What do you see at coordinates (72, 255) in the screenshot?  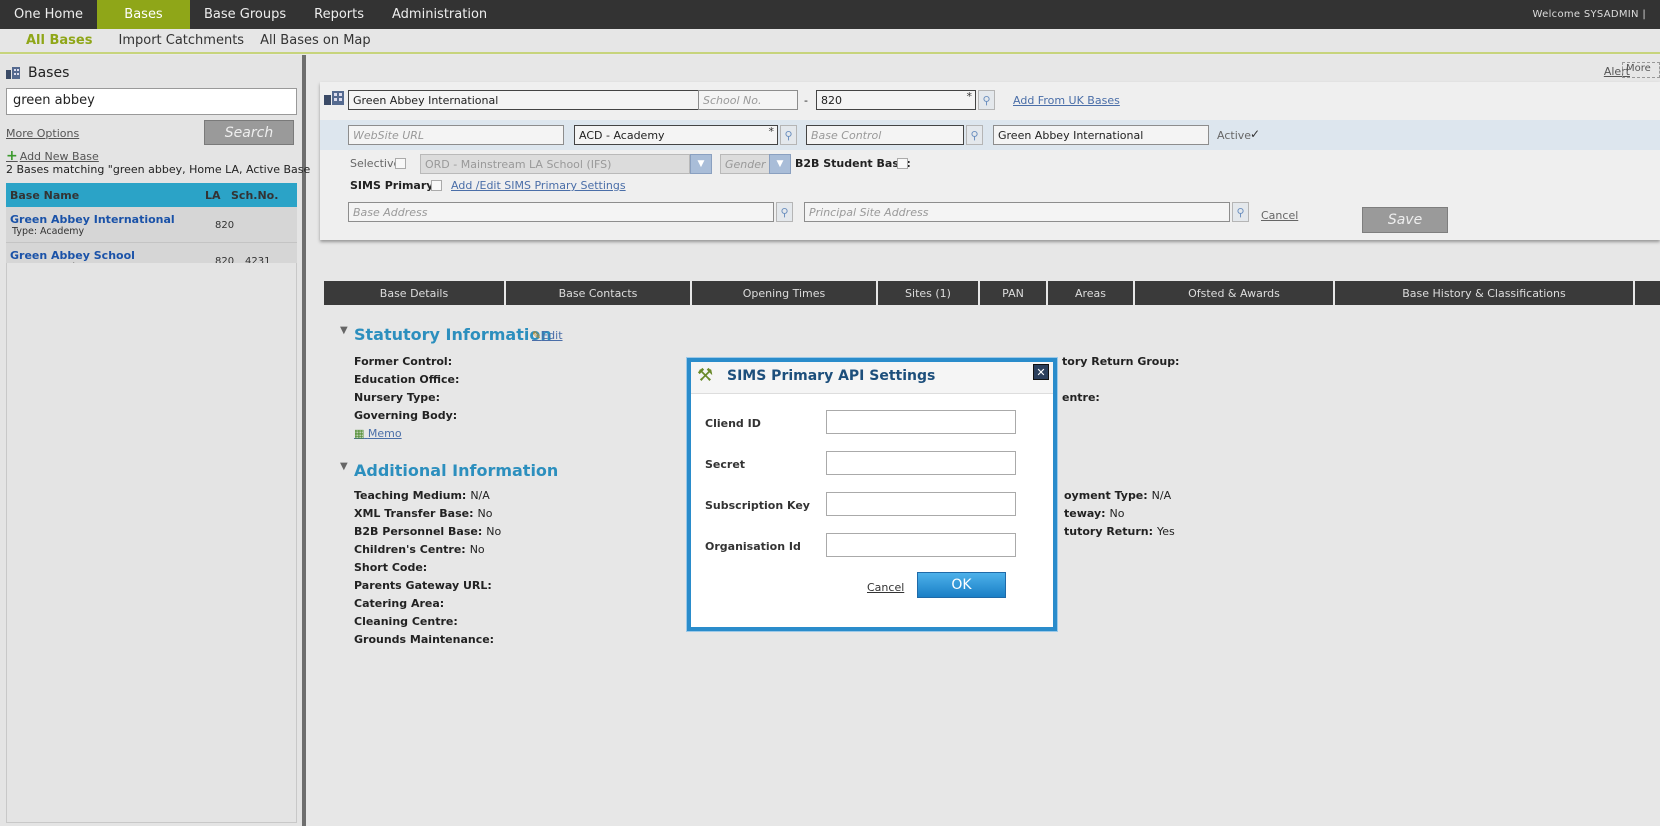 I see `base-name-link: Green Abbey School` at bounding box center [72, 255].